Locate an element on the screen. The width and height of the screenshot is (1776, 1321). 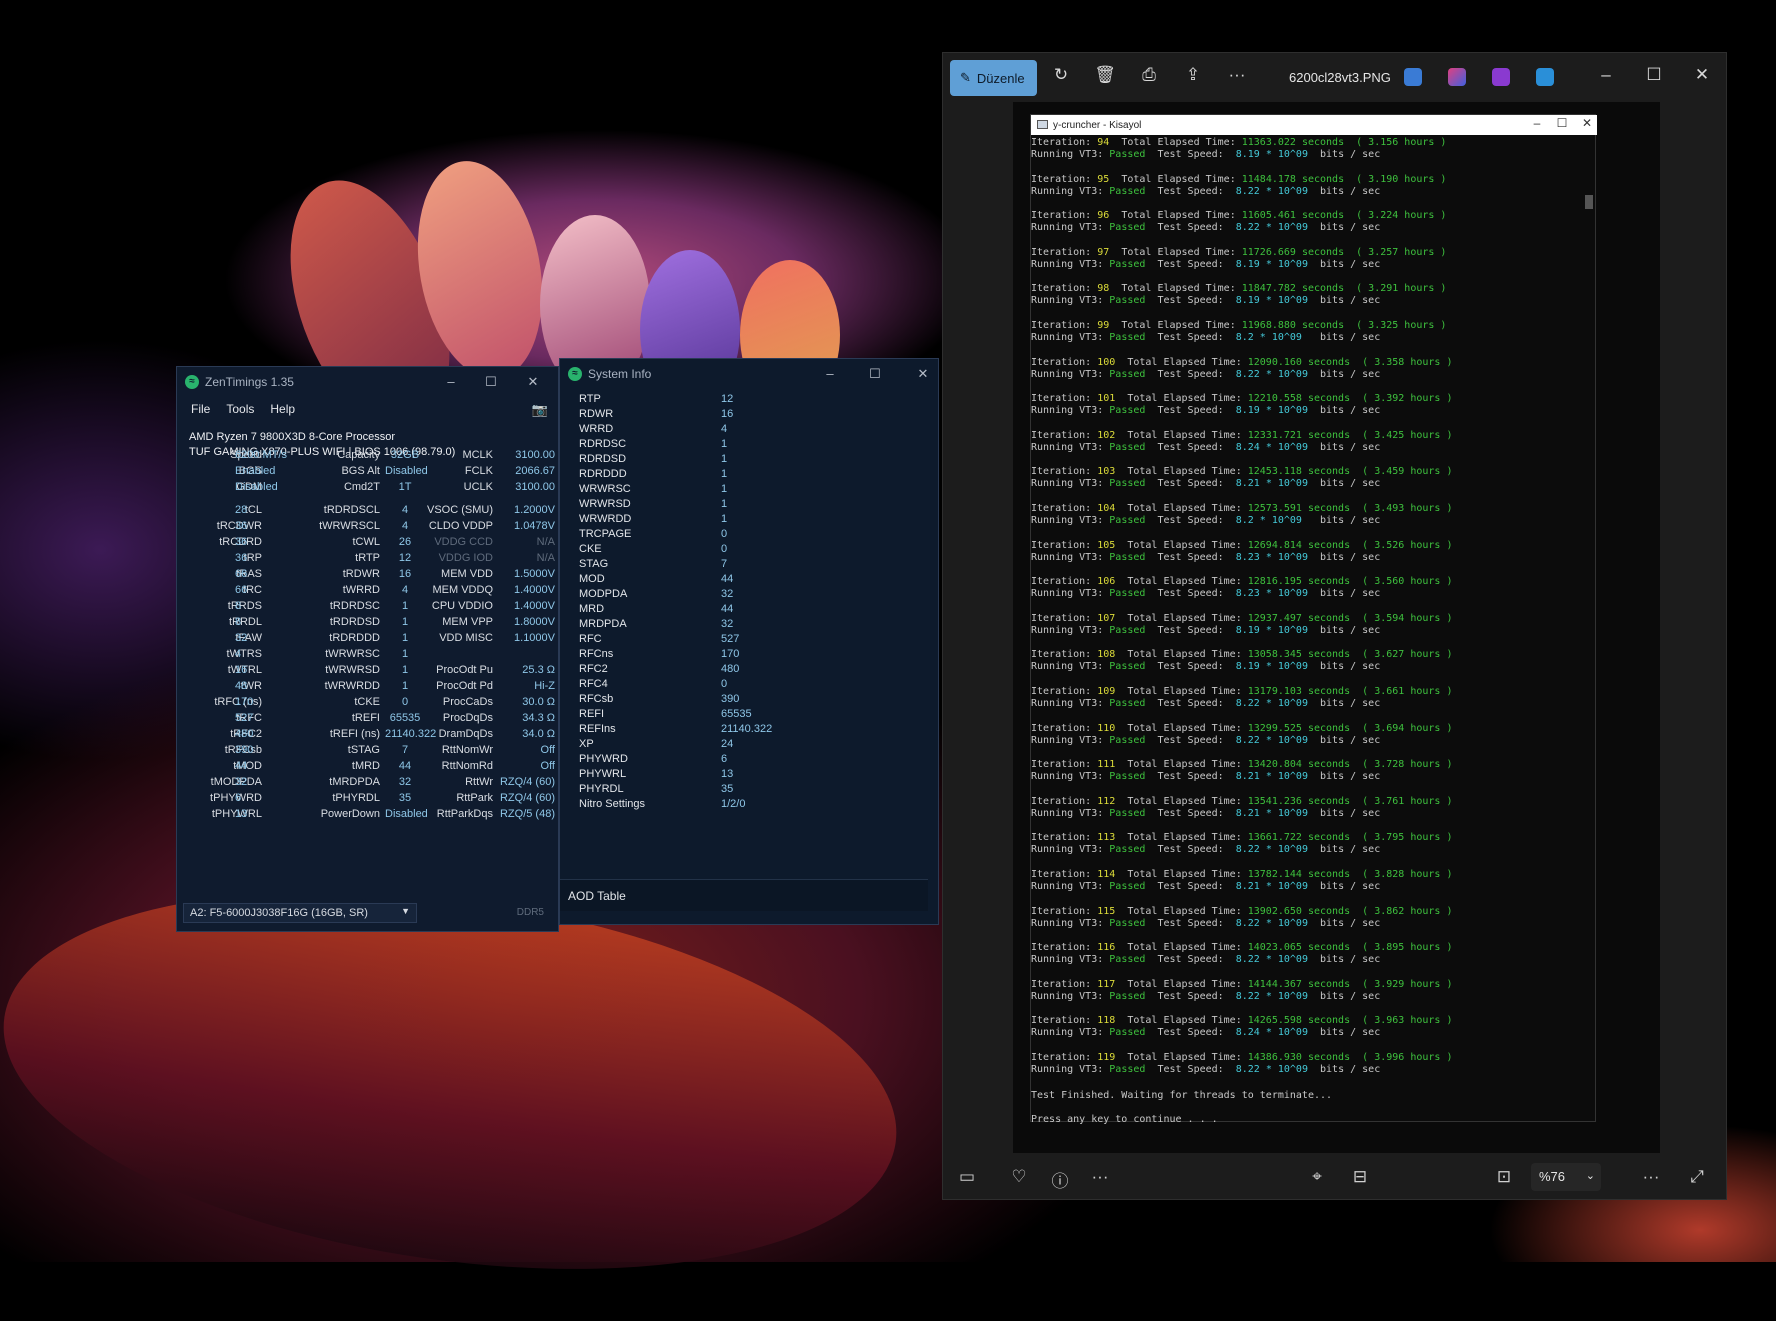
elapsed-hours: seconds ( 3.627 hours ) is located at coordinates (1377, 655).